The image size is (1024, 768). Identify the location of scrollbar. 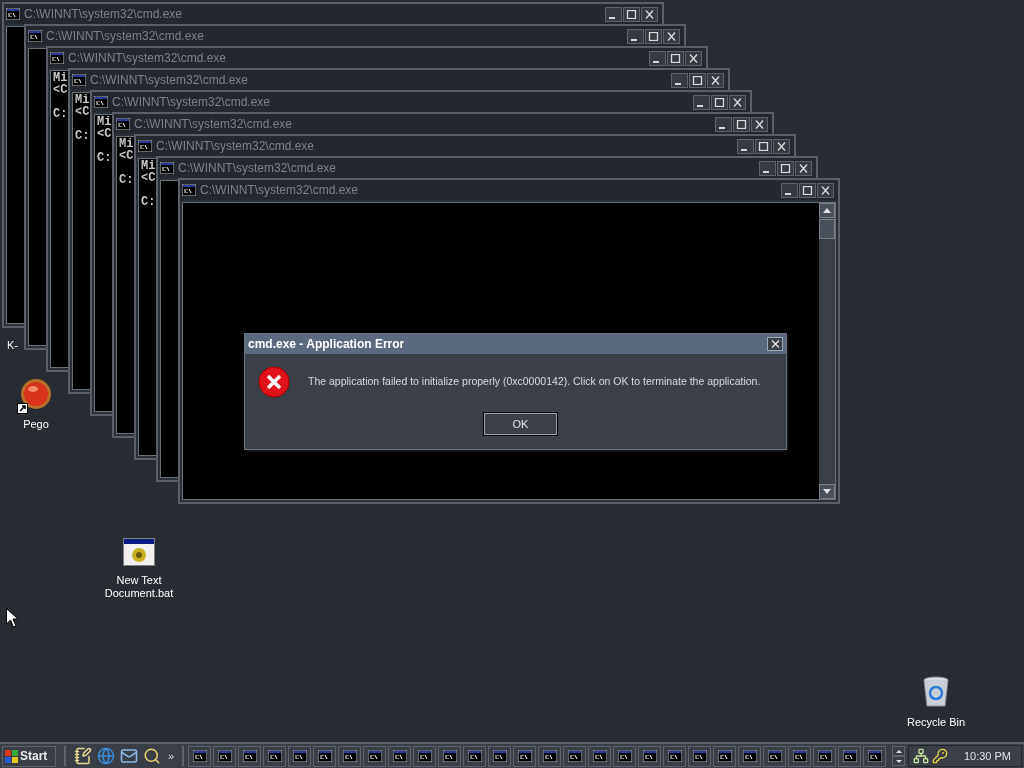
(827, 351).